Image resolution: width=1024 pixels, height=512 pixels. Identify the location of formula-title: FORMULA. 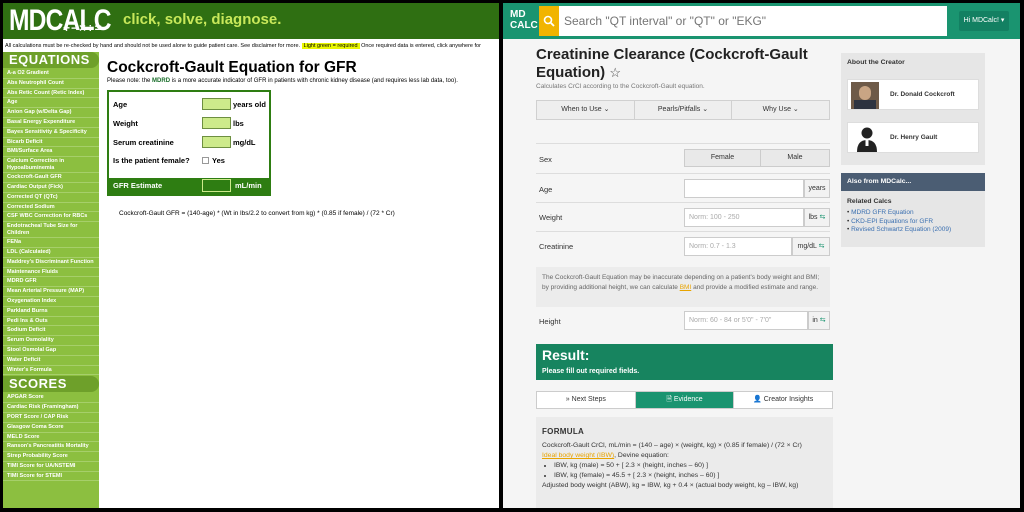
(563, 431).